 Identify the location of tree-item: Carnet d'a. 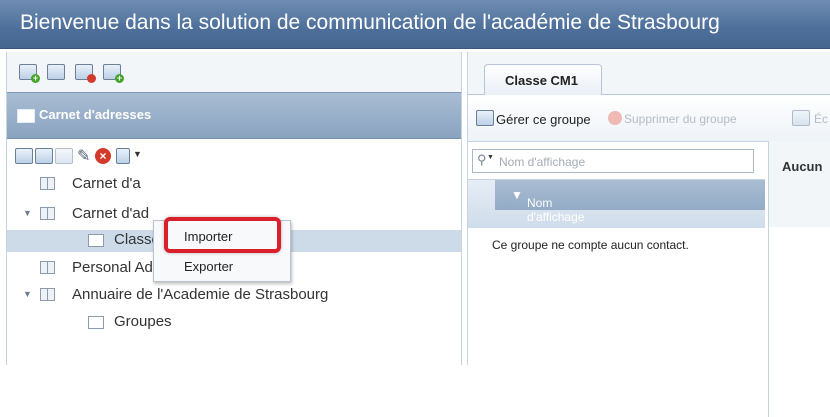
(106, 183).